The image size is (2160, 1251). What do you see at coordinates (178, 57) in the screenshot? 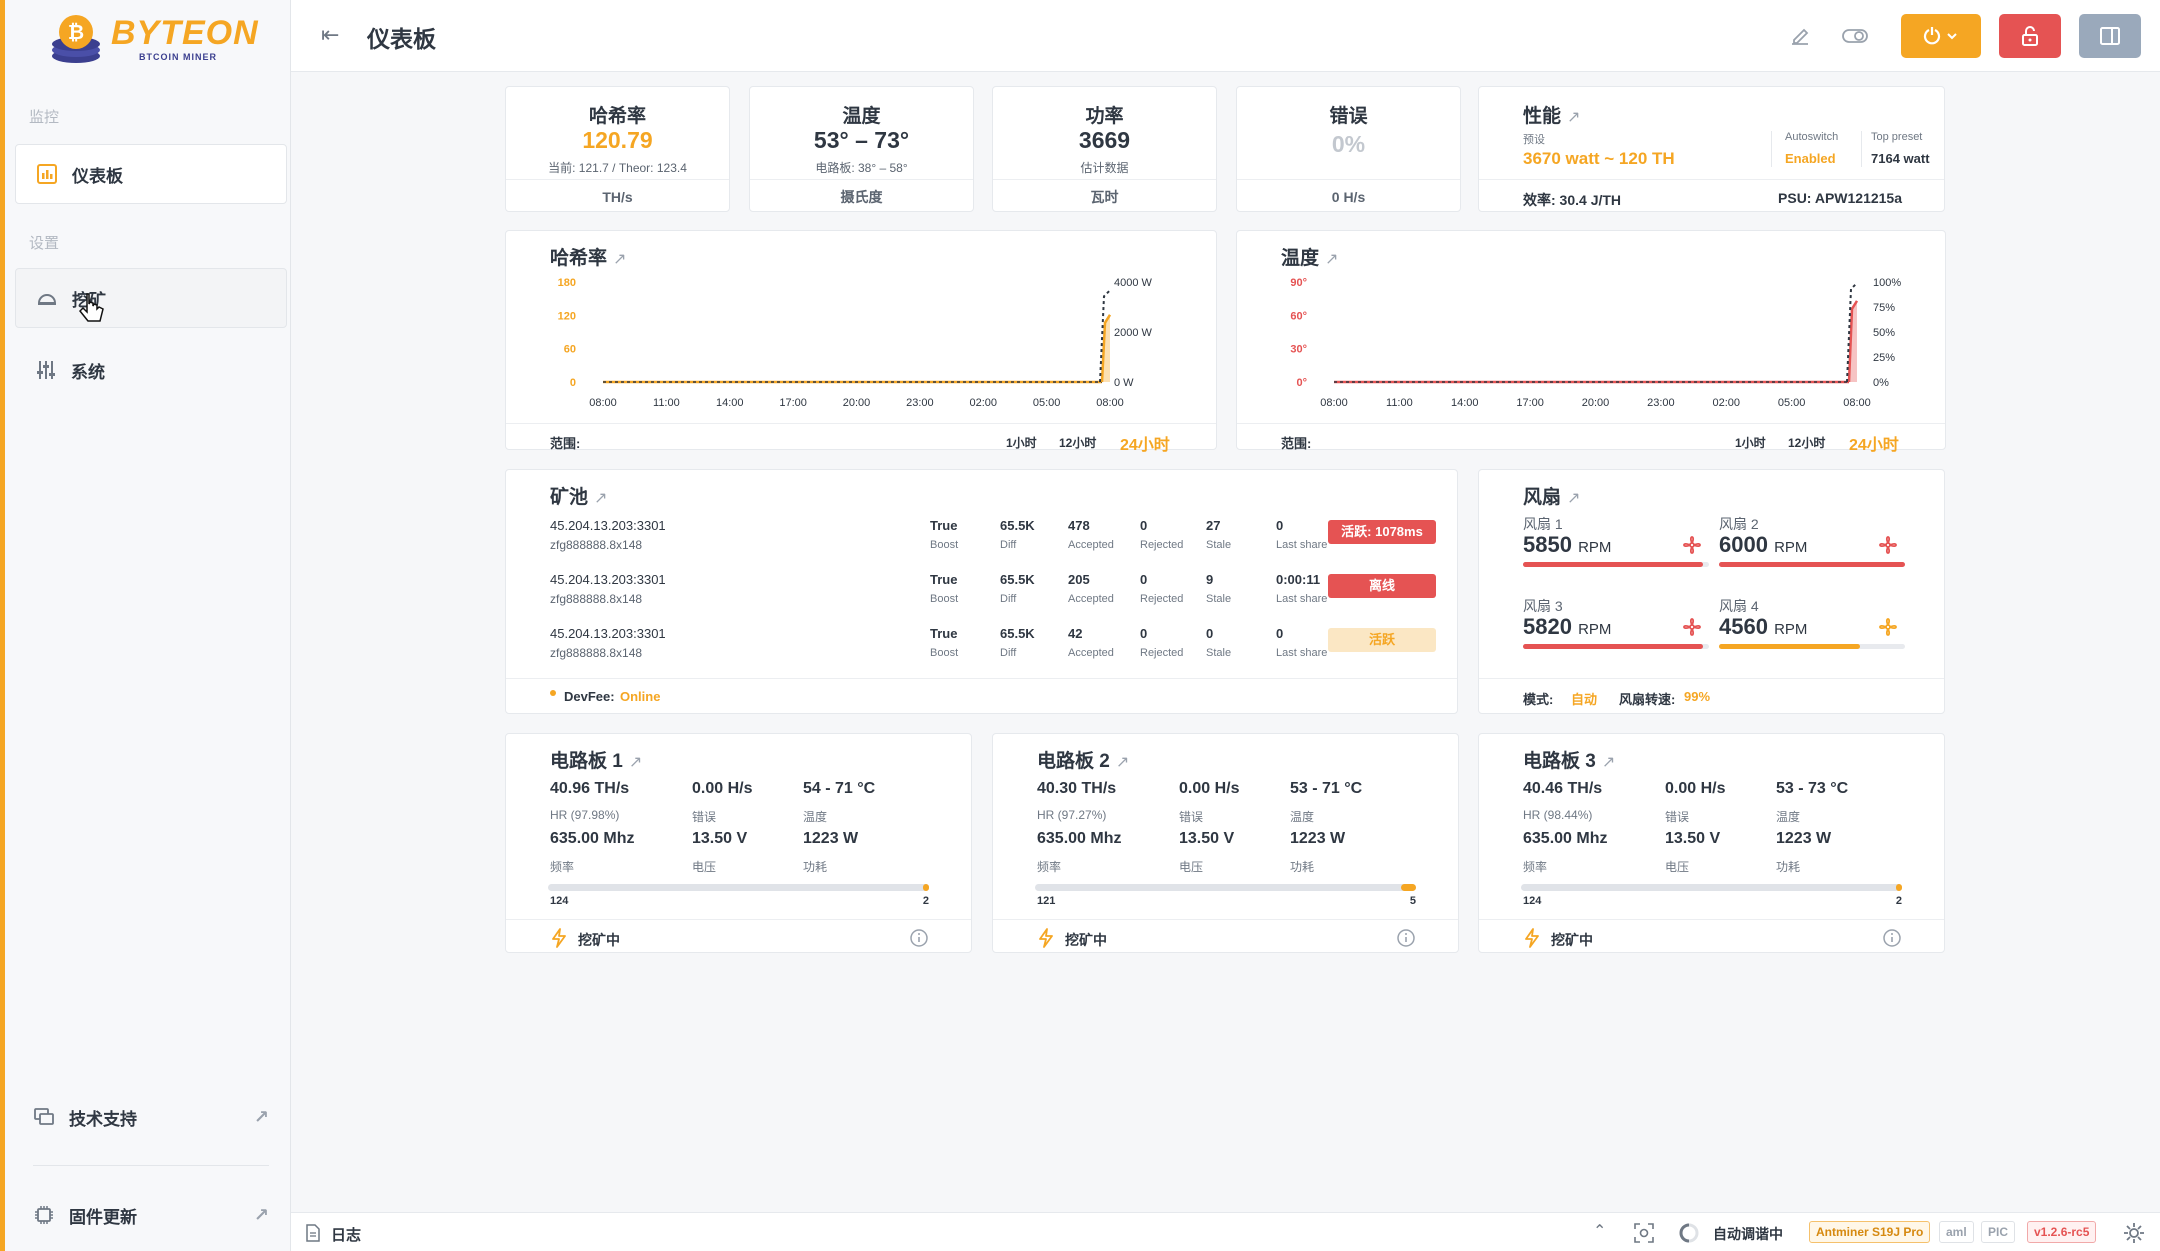
I see `brand-tagline: BTCOIN MINER` at bounding box center [178, 57].